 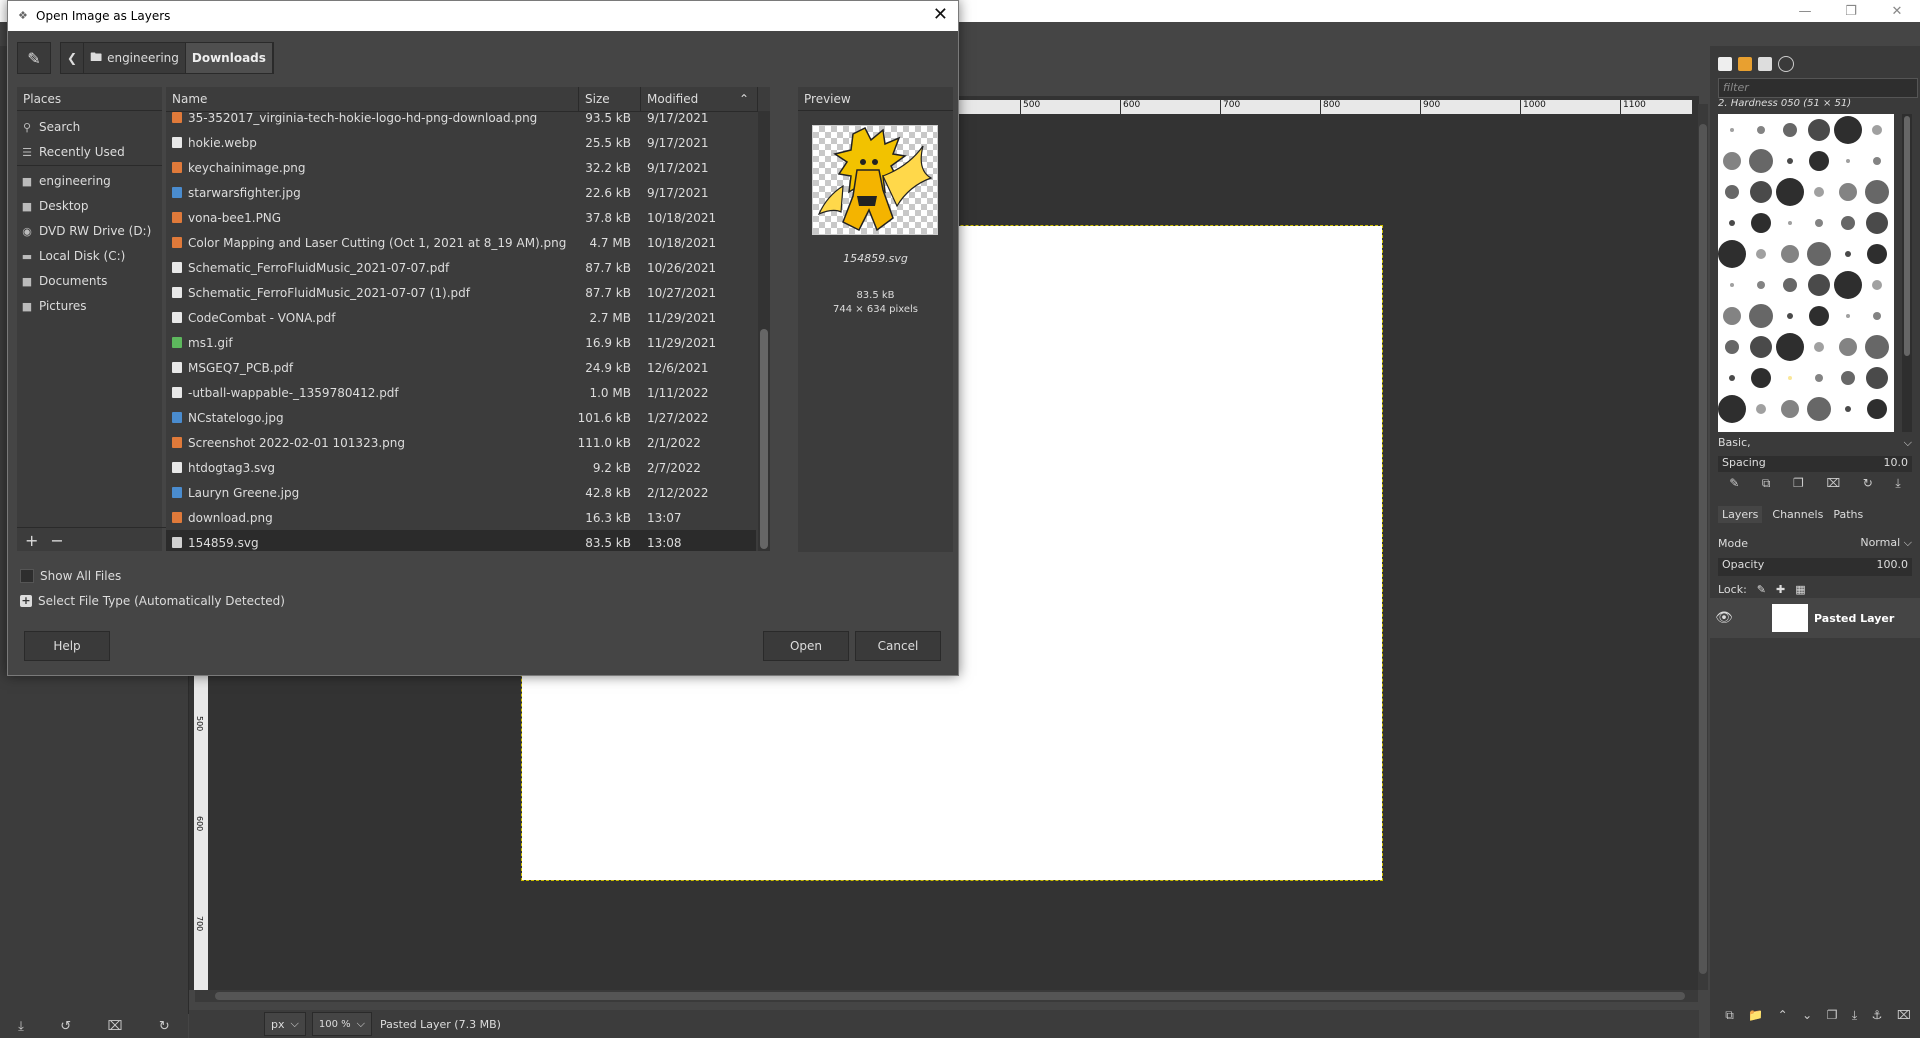 What do you see at coordinates (1725, 64) in the screenshot?
I see `brushes-tab-icon` at bounding box center [1725, 64].